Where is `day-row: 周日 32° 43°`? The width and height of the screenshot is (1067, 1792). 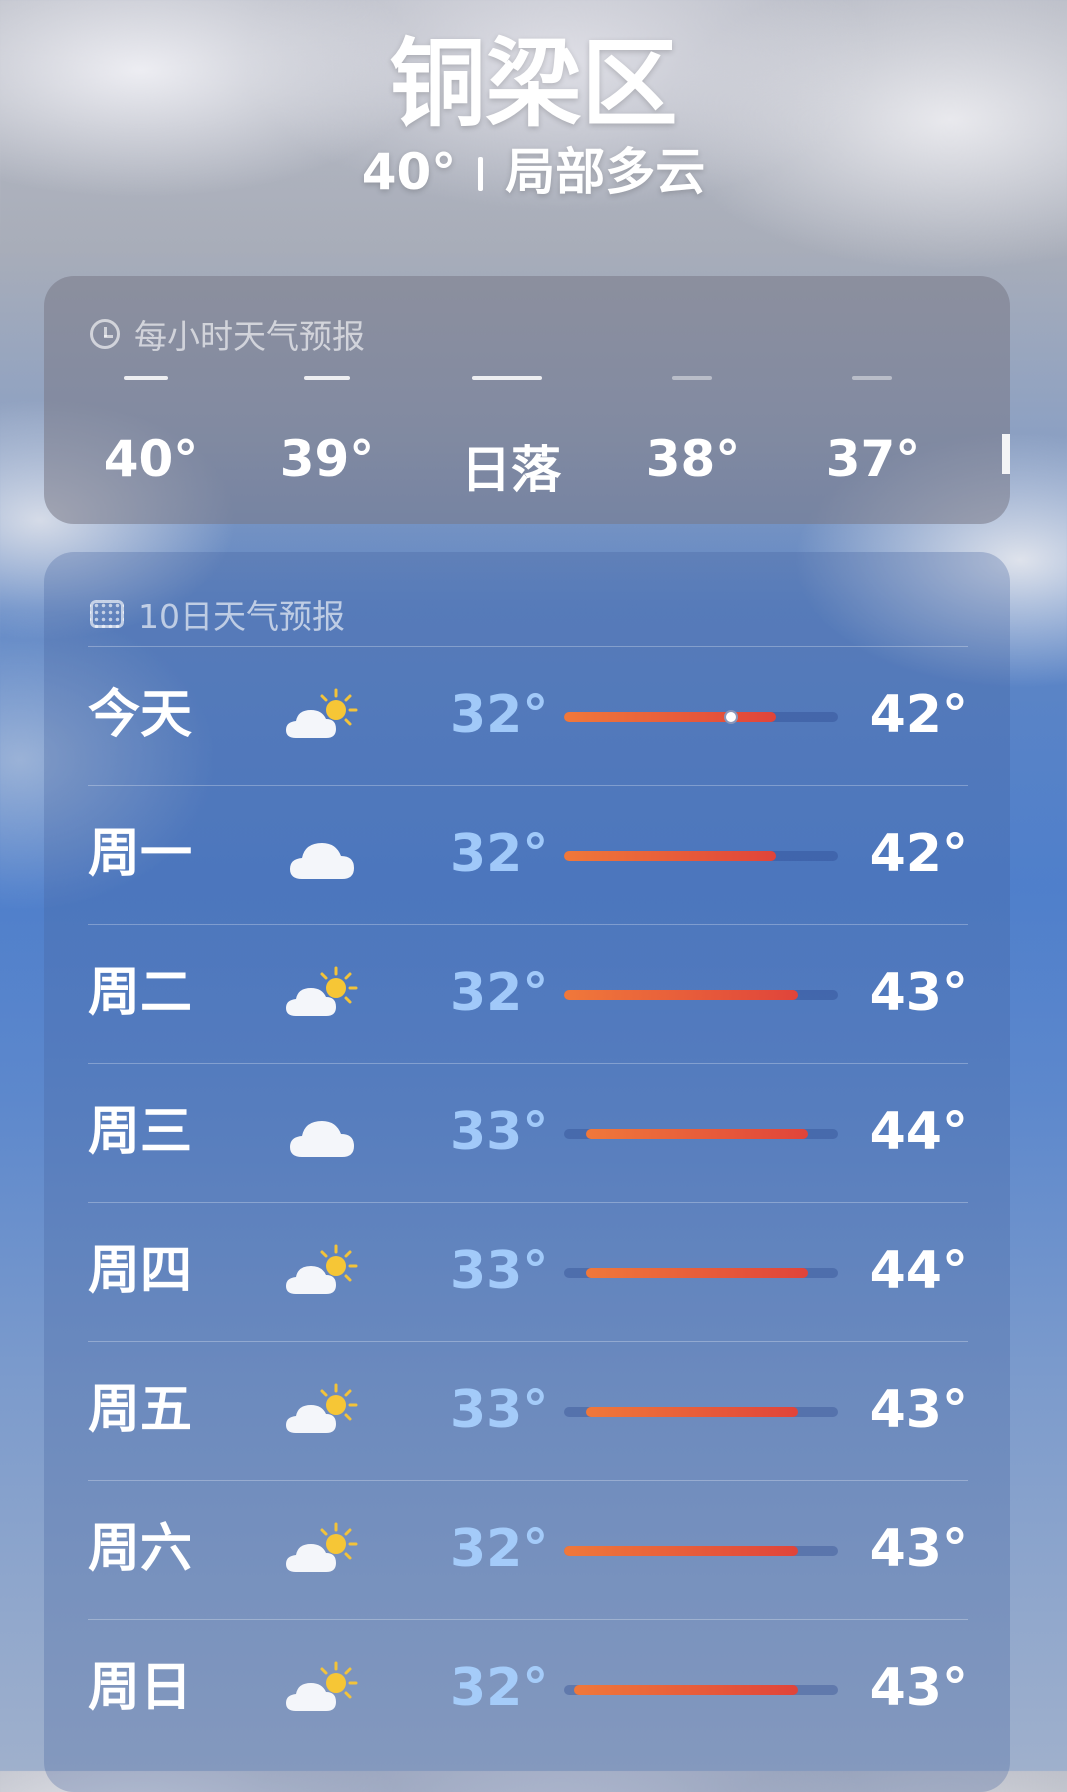 day-row: 周日 32° 43° is located at coordinates (528, 1689).